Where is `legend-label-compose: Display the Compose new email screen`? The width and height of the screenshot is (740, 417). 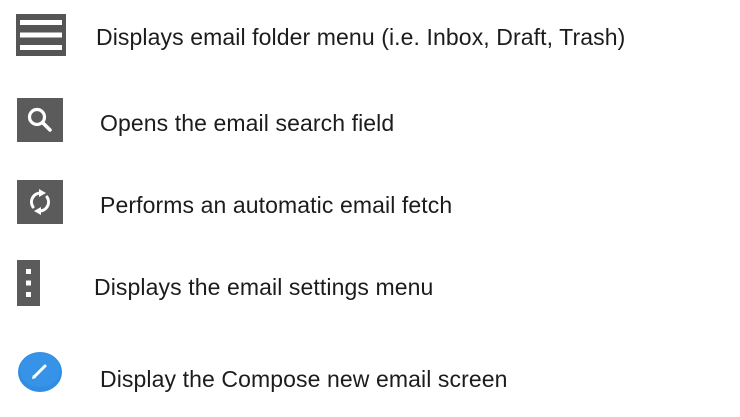 legend-label-compose: Display the Compose new email screen is located at coordinates (304, 379).